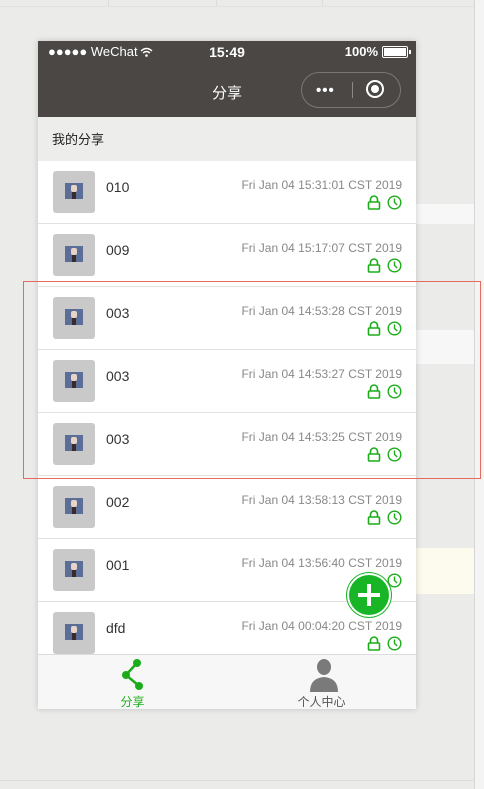 The height and width of the screenshot is (789, 484). Describe the element at coordinates (321, 626) in the screenshot. I see `share-date: Fri Jan 04 00:04:20 CST 2019` at that location.